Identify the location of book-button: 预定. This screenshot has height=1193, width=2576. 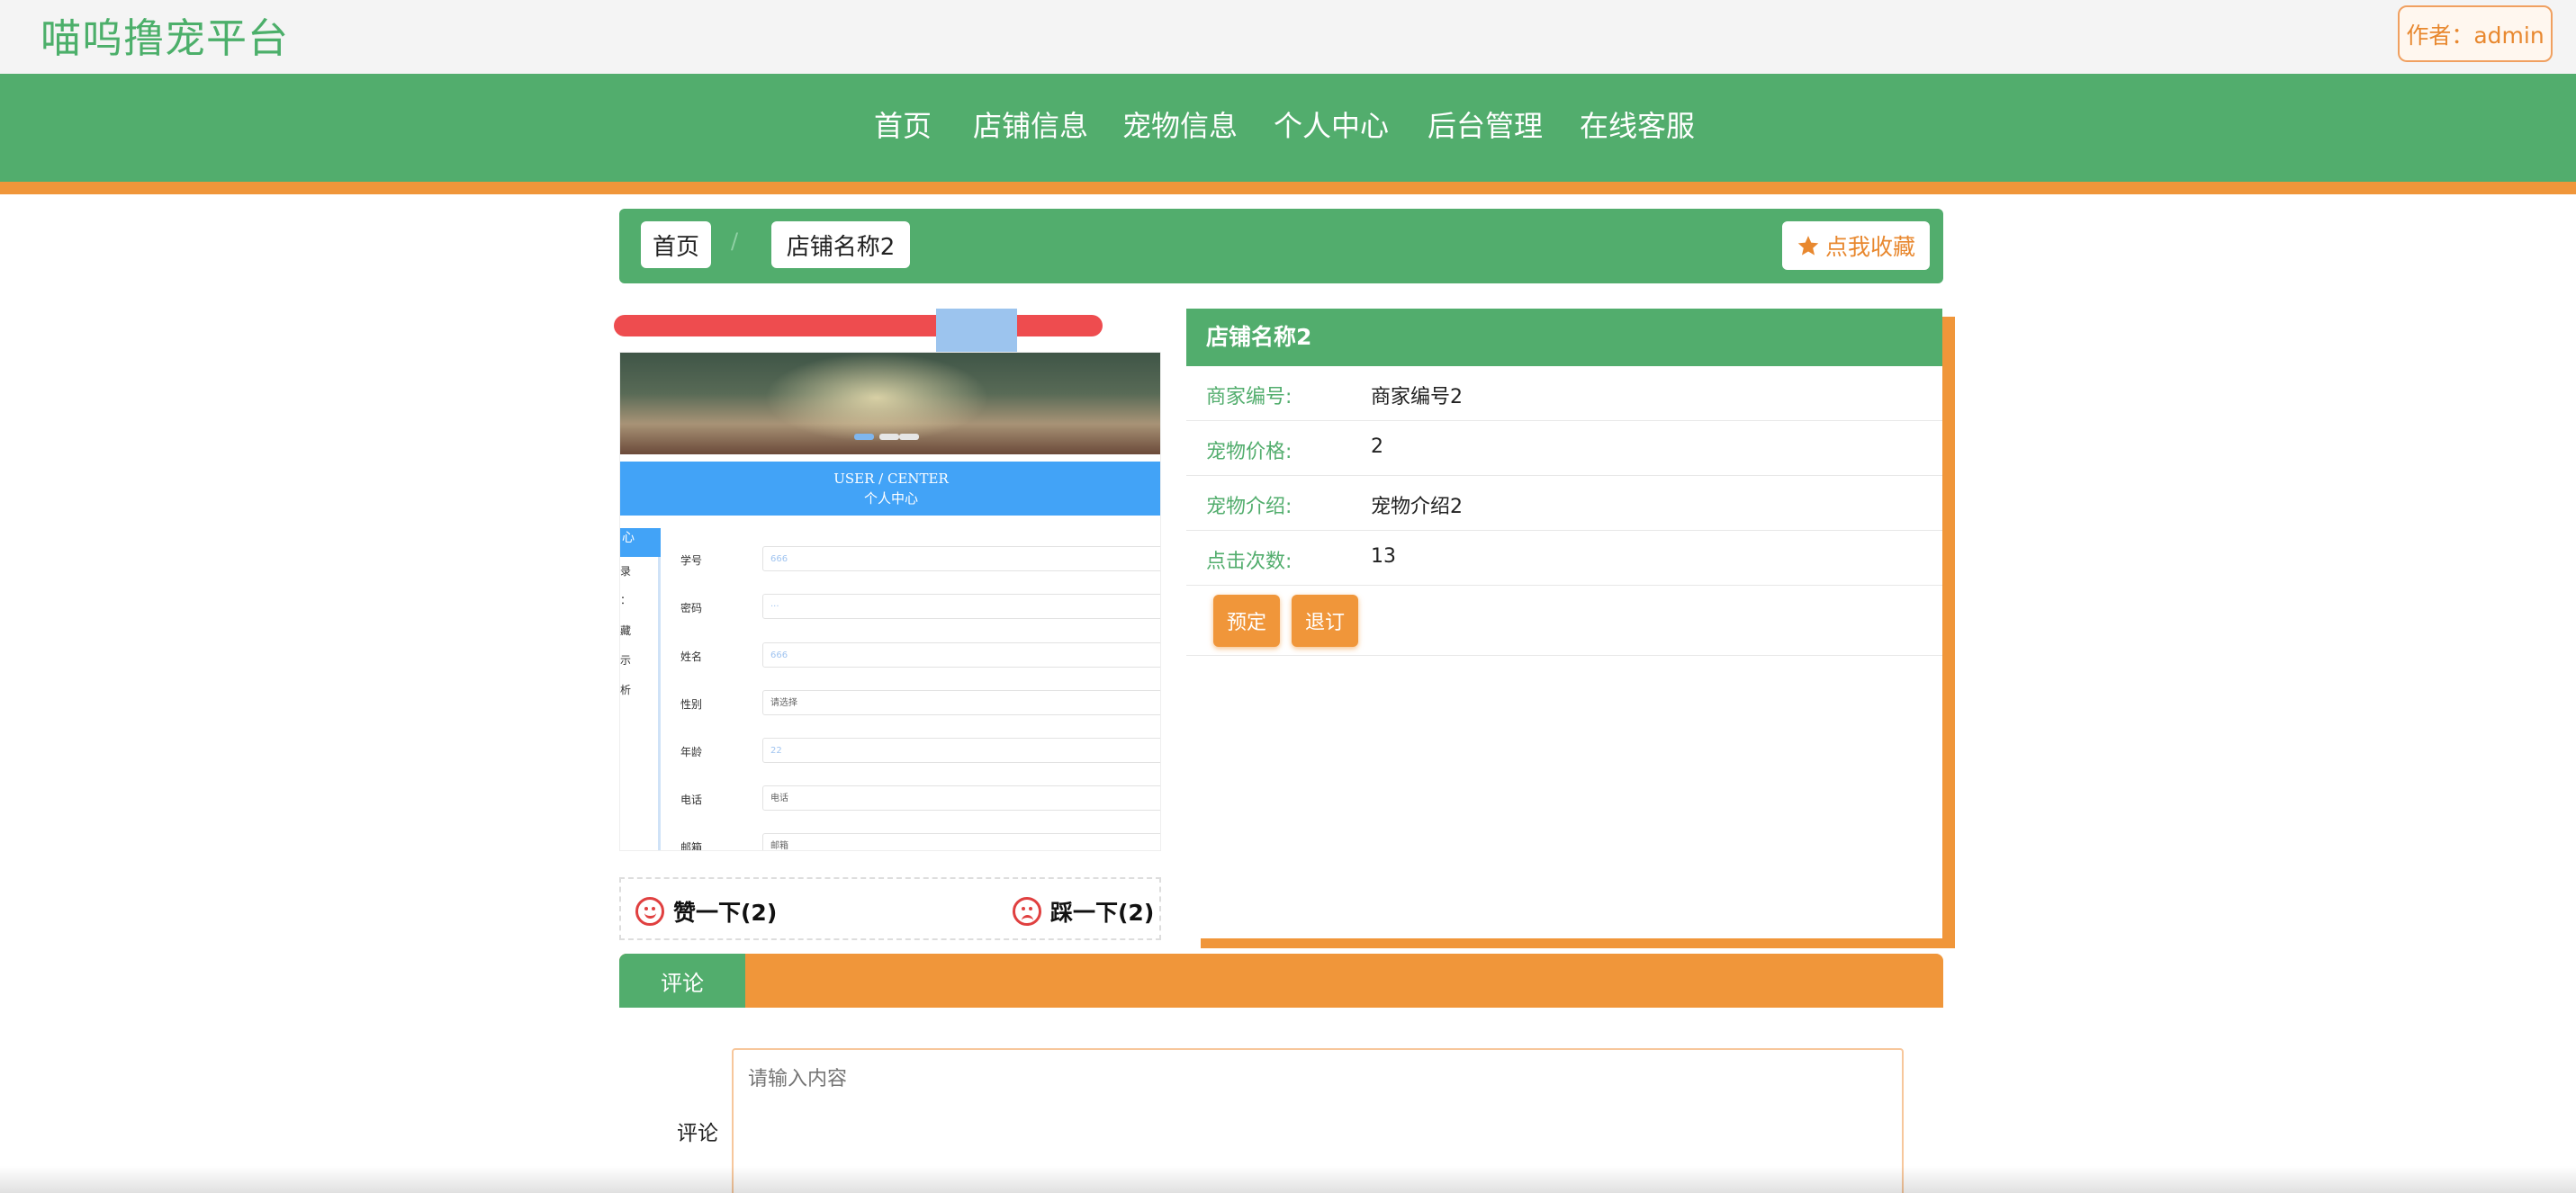
(1246, 621).